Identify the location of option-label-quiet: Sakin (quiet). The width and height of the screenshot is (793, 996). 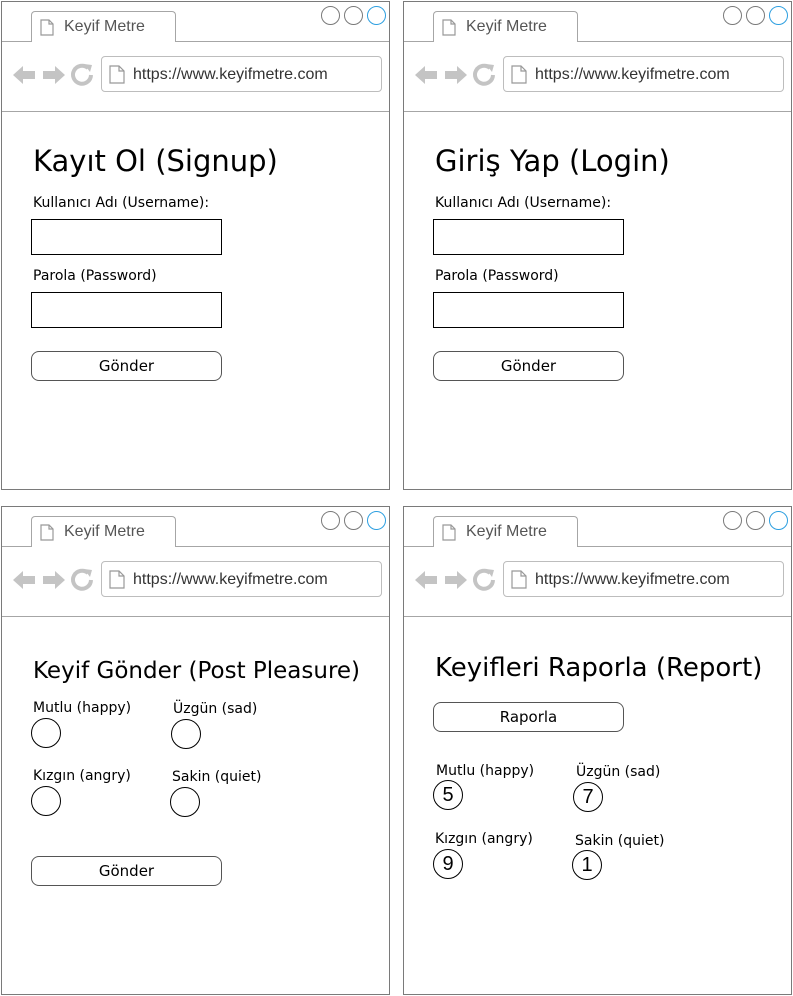
(217, 777).